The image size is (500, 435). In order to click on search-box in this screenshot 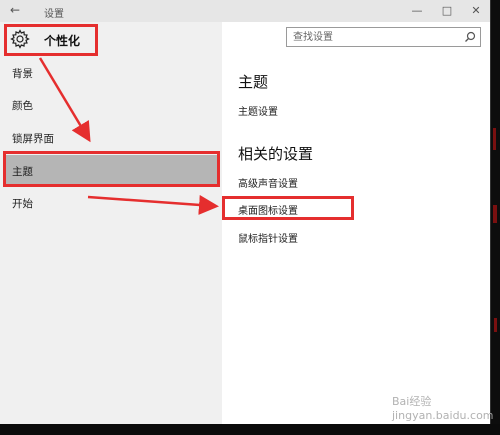, I will do `click(383, 37)`.